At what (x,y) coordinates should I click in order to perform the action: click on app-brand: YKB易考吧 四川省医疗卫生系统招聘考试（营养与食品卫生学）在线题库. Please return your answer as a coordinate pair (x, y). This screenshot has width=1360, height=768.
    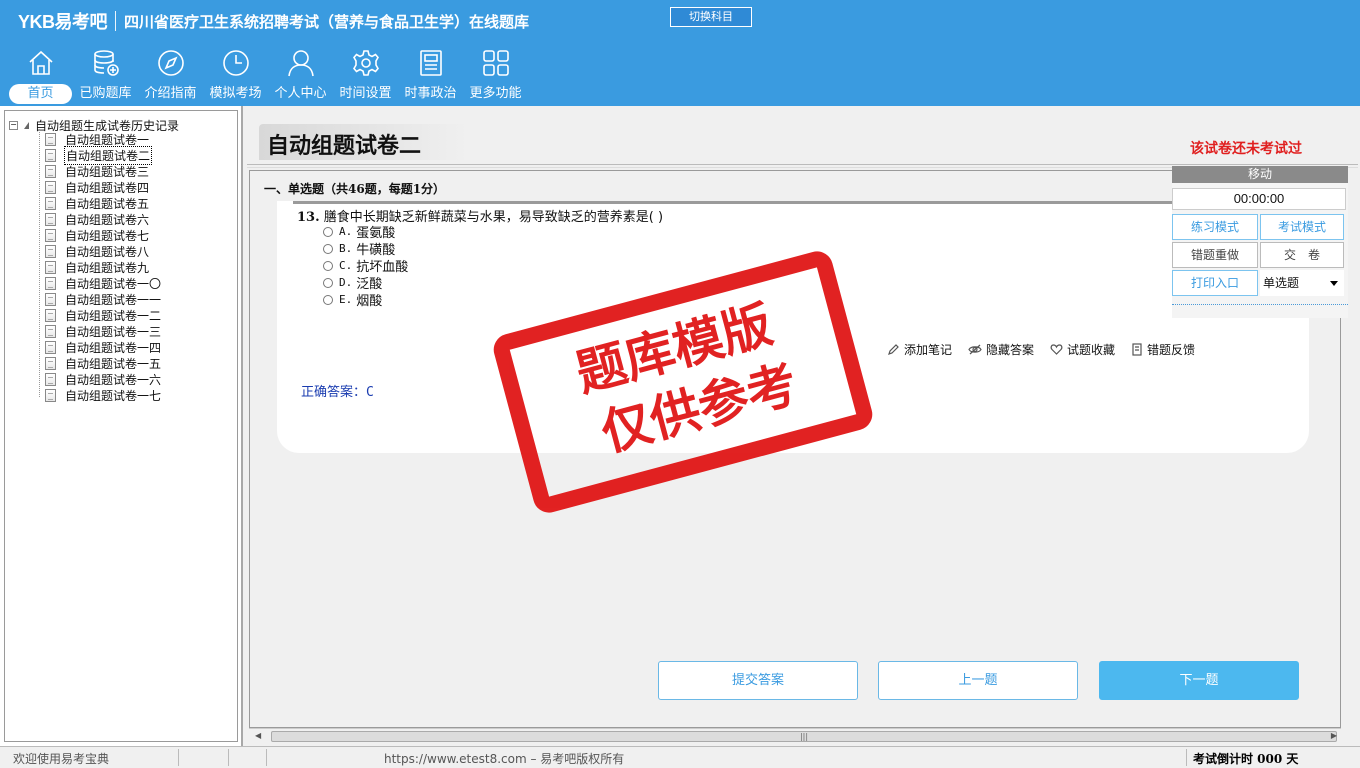
    Looking at the image, I should click on (273, 21).